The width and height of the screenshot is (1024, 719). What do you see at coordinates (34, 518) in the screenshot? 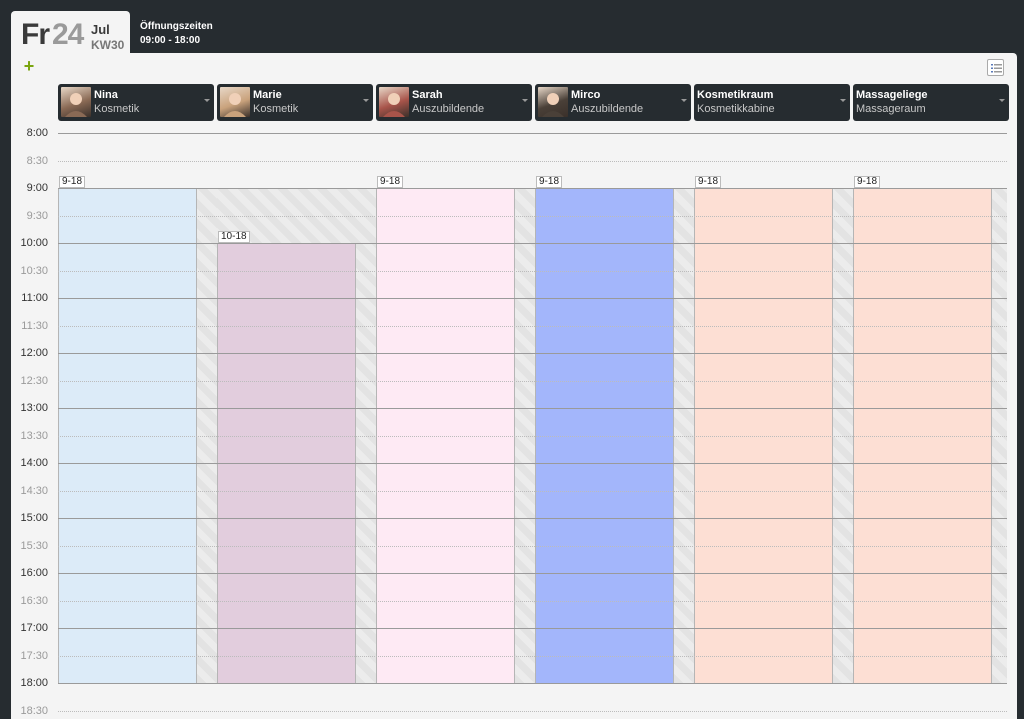
I see `time-label: 15:00` at bounding box center [34, 518].